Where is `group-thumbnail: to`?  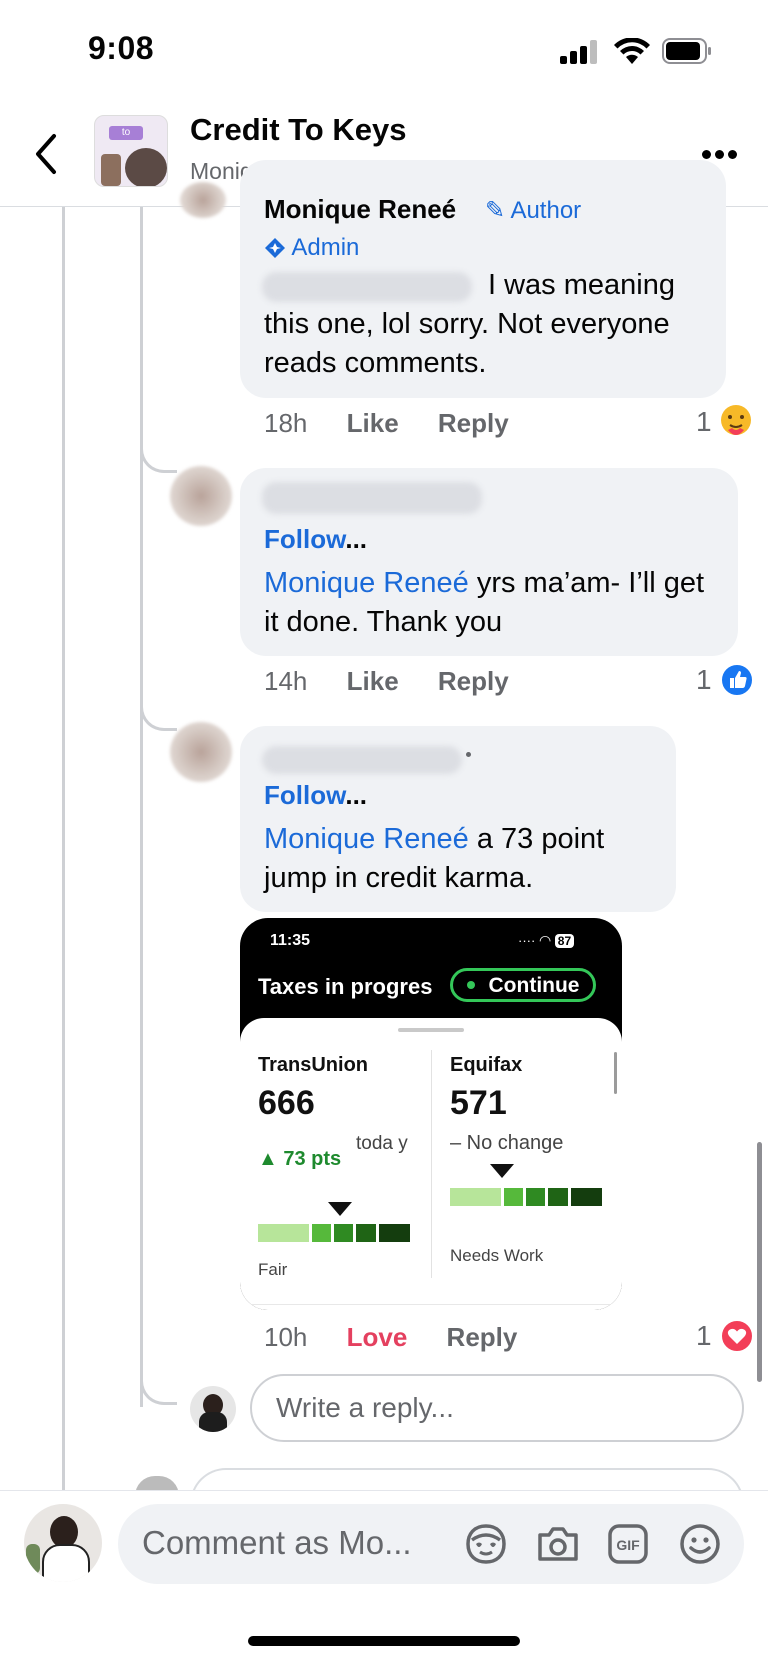 group-thumbnail: to is located at coordinates (131, 151).